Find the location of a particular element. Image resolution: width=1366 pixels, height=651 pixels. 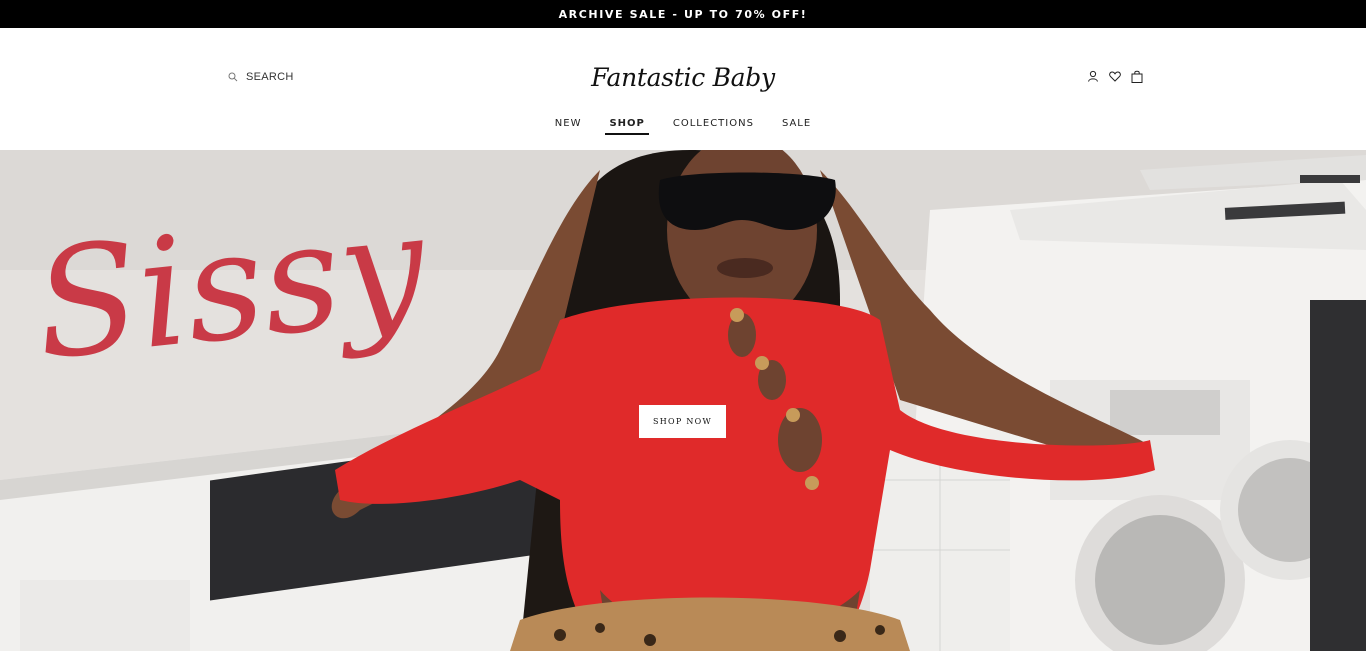

search-label: SEARCH is located at coordinates (270, 77).